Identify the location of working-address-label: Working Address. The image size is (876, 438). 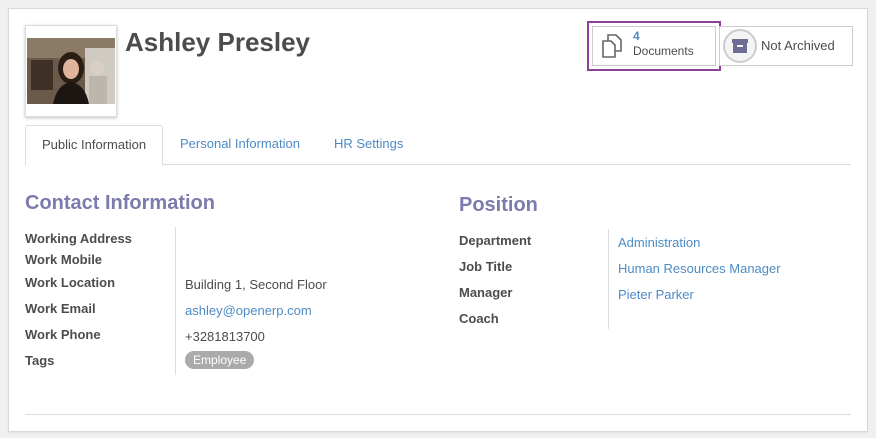
(78, 238).